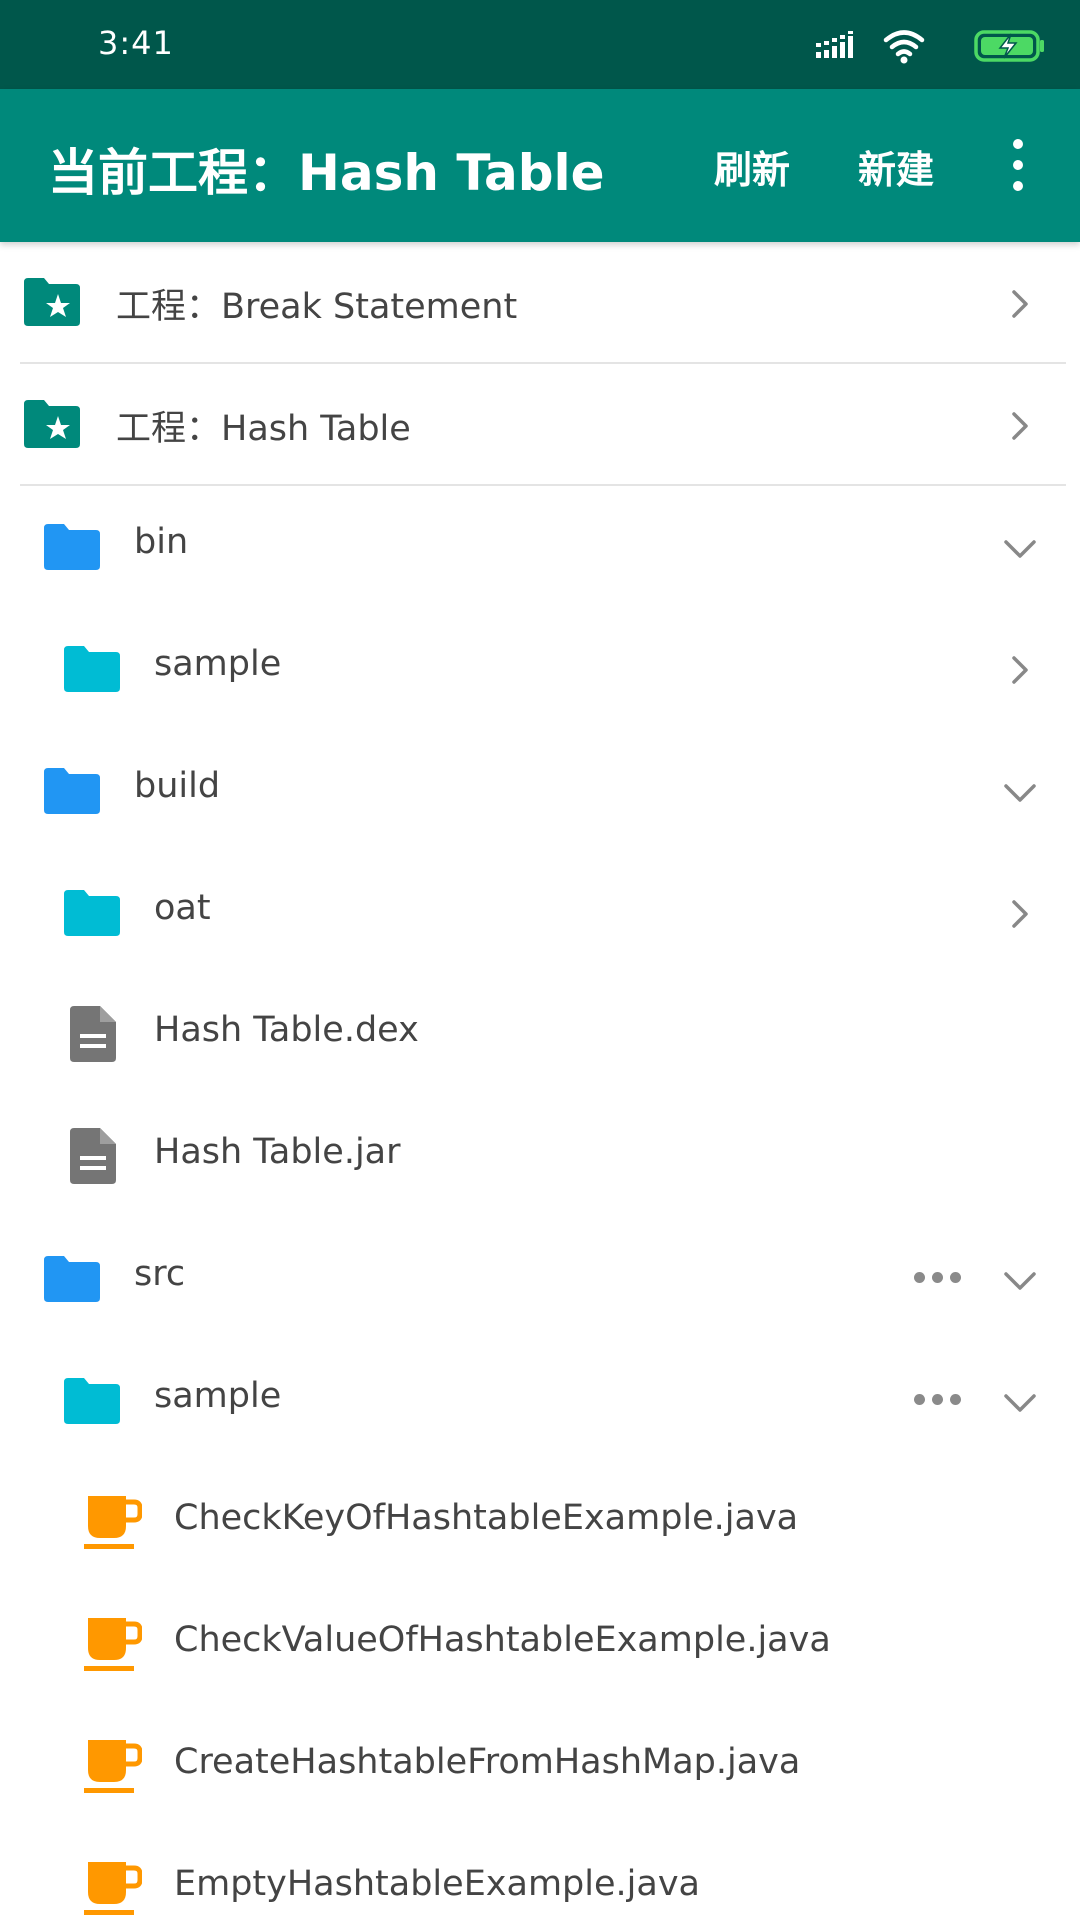  Describe the element at coordinates (277, 1152) in the screenshot. I see `tree-item-label: Hash Table.jar` at that location.